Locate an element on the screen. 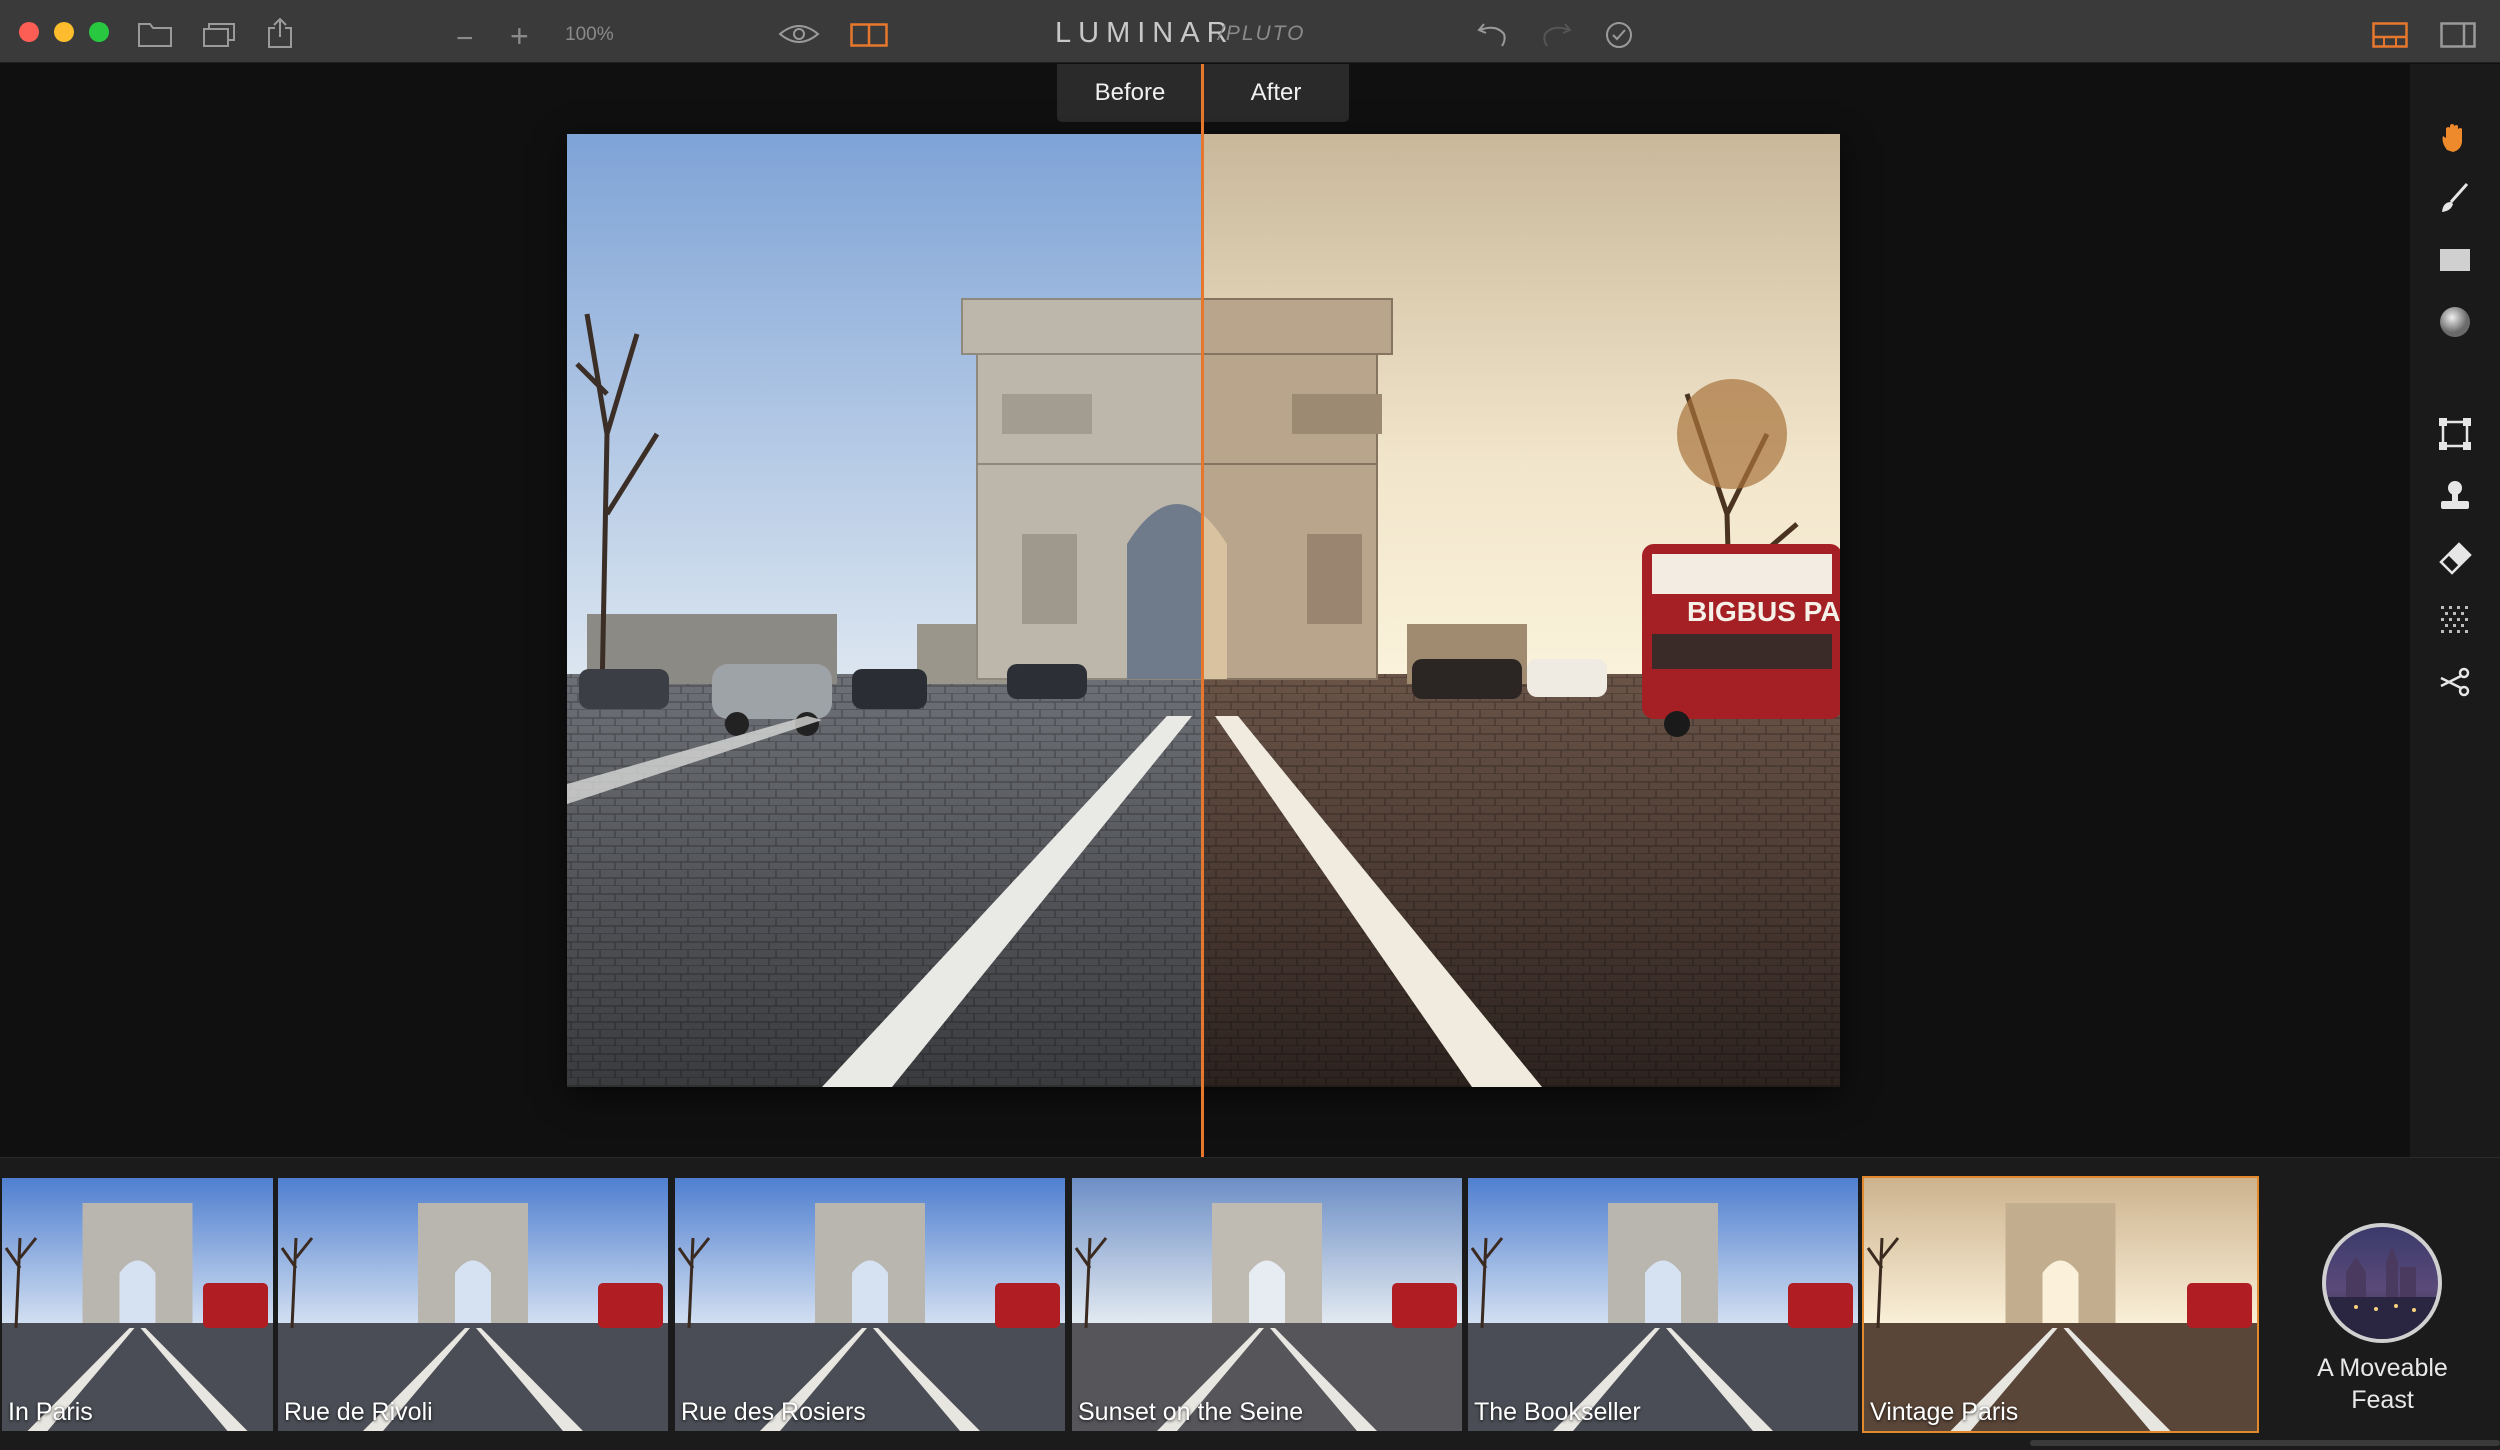 This screenshot has height=1450, width=2500. preset-label: Vintage Paris is located at coordinates (1944, 1412).